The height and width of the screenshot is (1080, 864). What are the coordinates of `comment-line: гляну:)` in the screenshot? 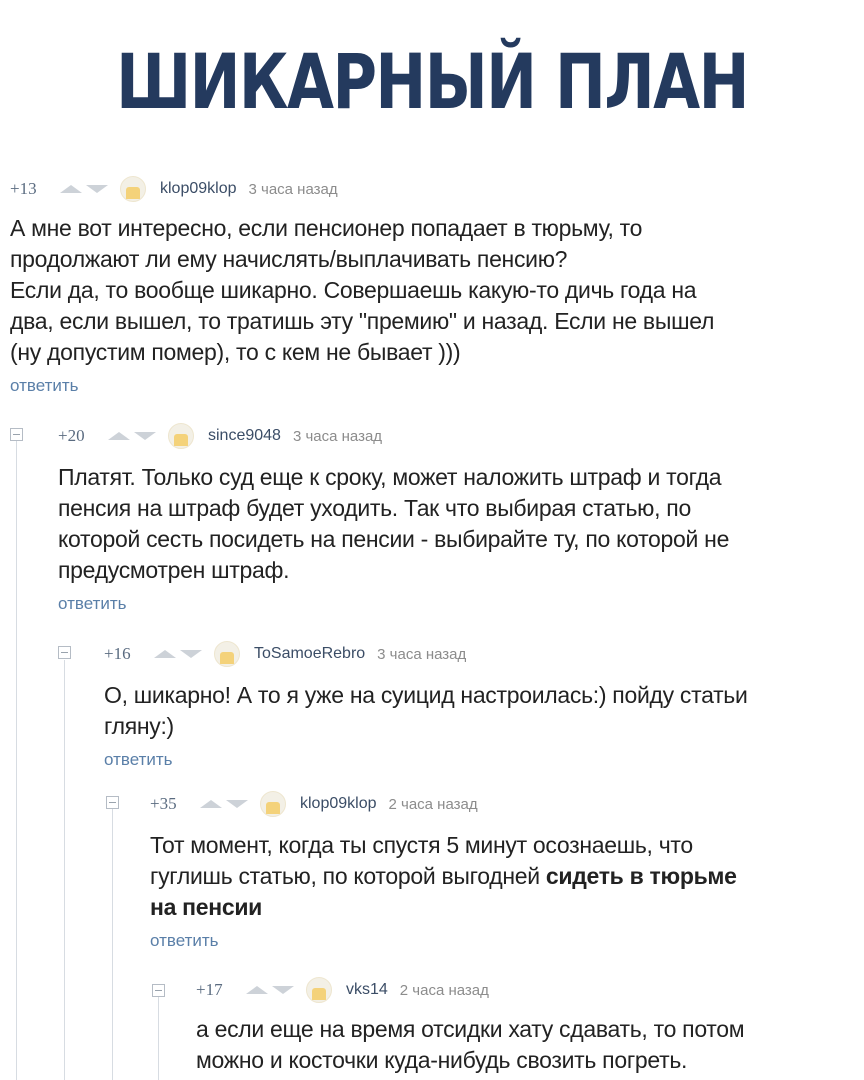 It's located at (139, 726).